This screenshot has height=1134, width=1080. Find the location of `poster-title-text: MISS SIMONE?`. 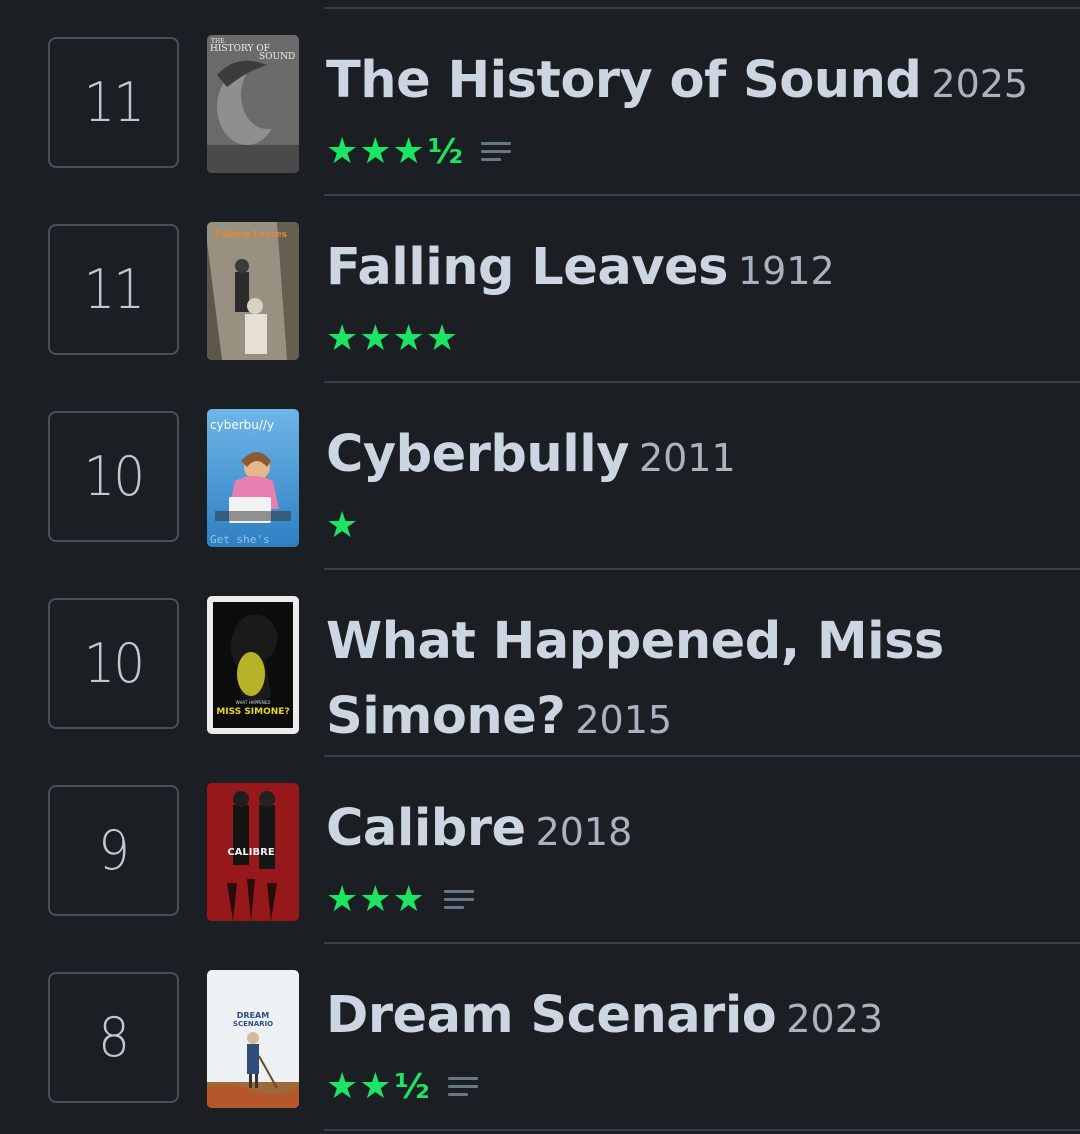

poster-title-text: MISS SIMONE? is located at coordinates (252, 712).